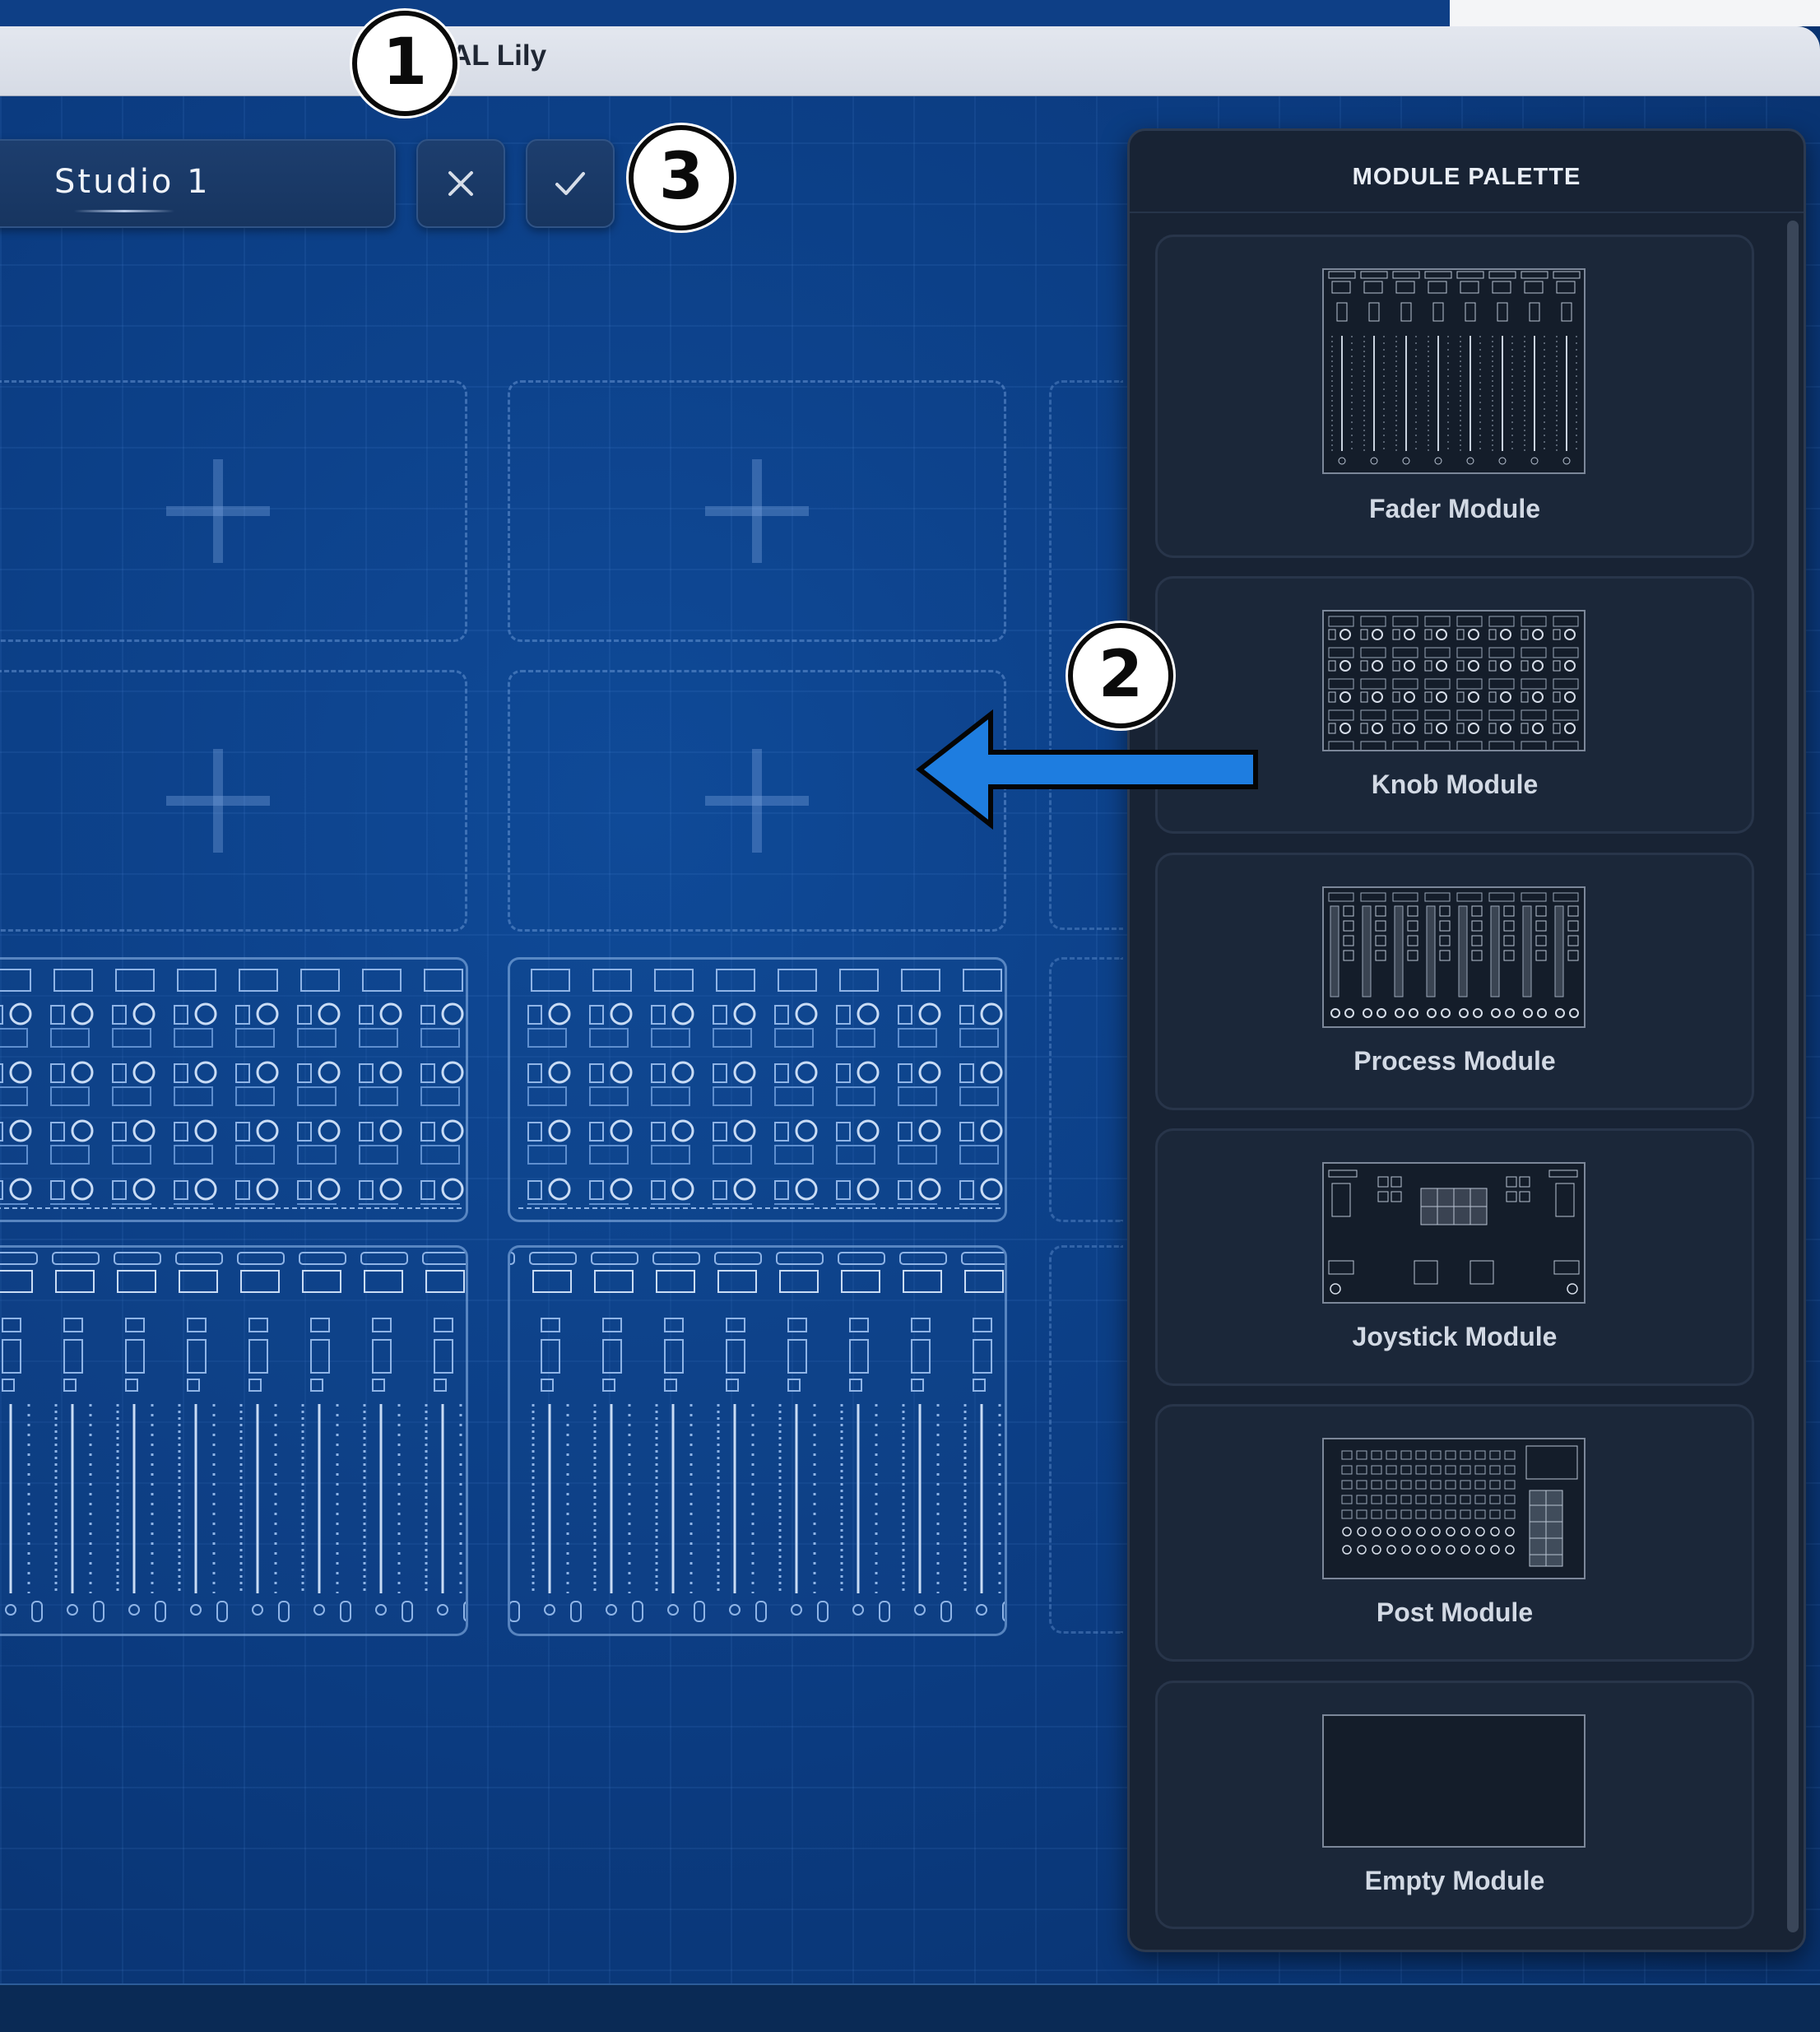 The width and height of the screenshot is (1820, 2032). Describe the element at coordinates (910, 2008) in the screenshot. I see `bottom-bar` at that location.